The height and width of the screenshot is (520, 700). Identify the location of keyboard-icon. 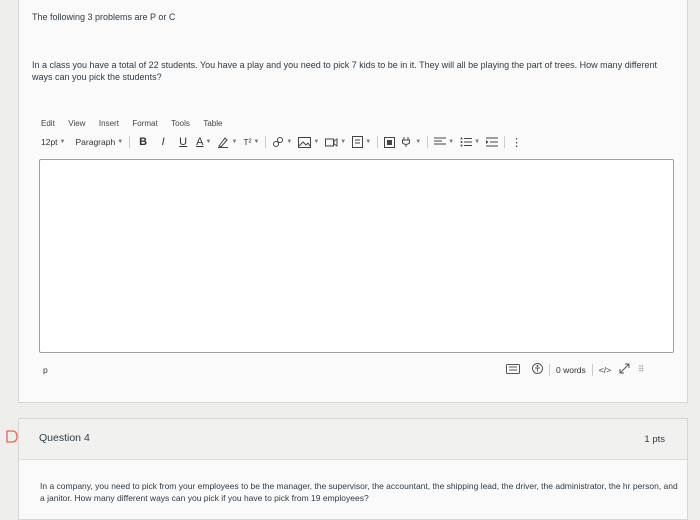
(513, 368).